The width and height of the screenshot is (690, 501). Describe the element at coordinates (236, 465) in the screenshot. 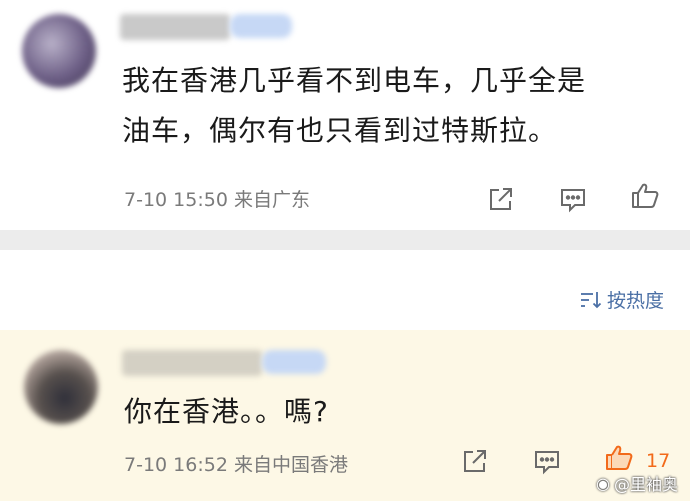

I see `comment-meta: 7-10 16:52 来自中国香港` at that location.